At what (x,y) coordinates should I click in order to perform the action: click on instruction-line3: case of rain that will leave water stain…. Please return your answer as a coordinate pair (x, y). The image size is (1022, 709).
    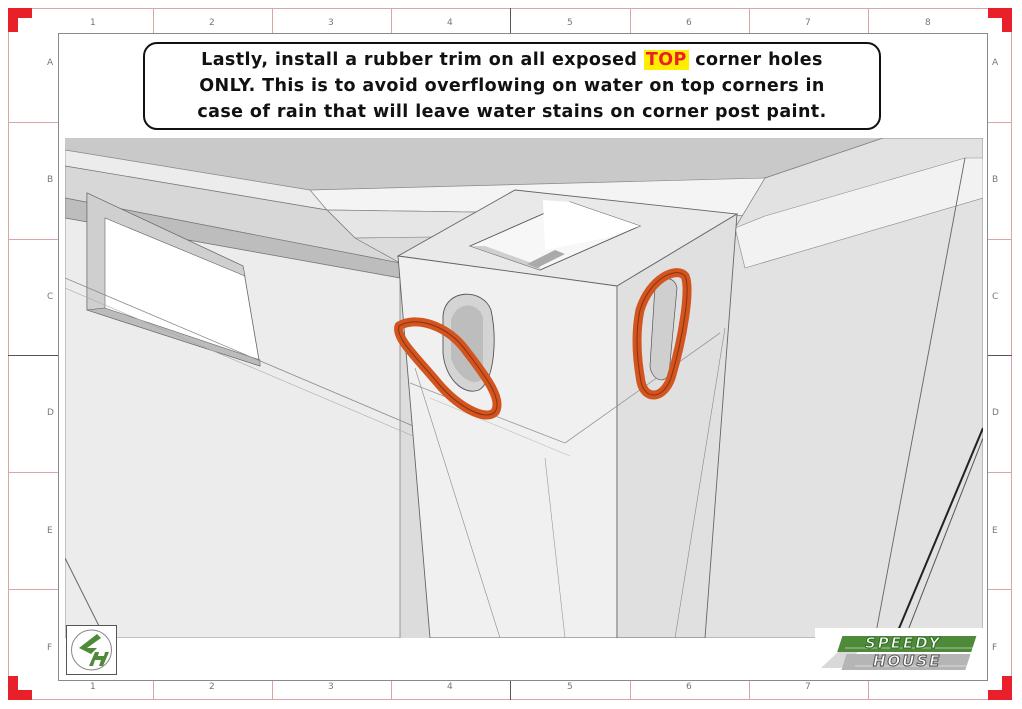
    Looking at the image, I should click on (512, 112).